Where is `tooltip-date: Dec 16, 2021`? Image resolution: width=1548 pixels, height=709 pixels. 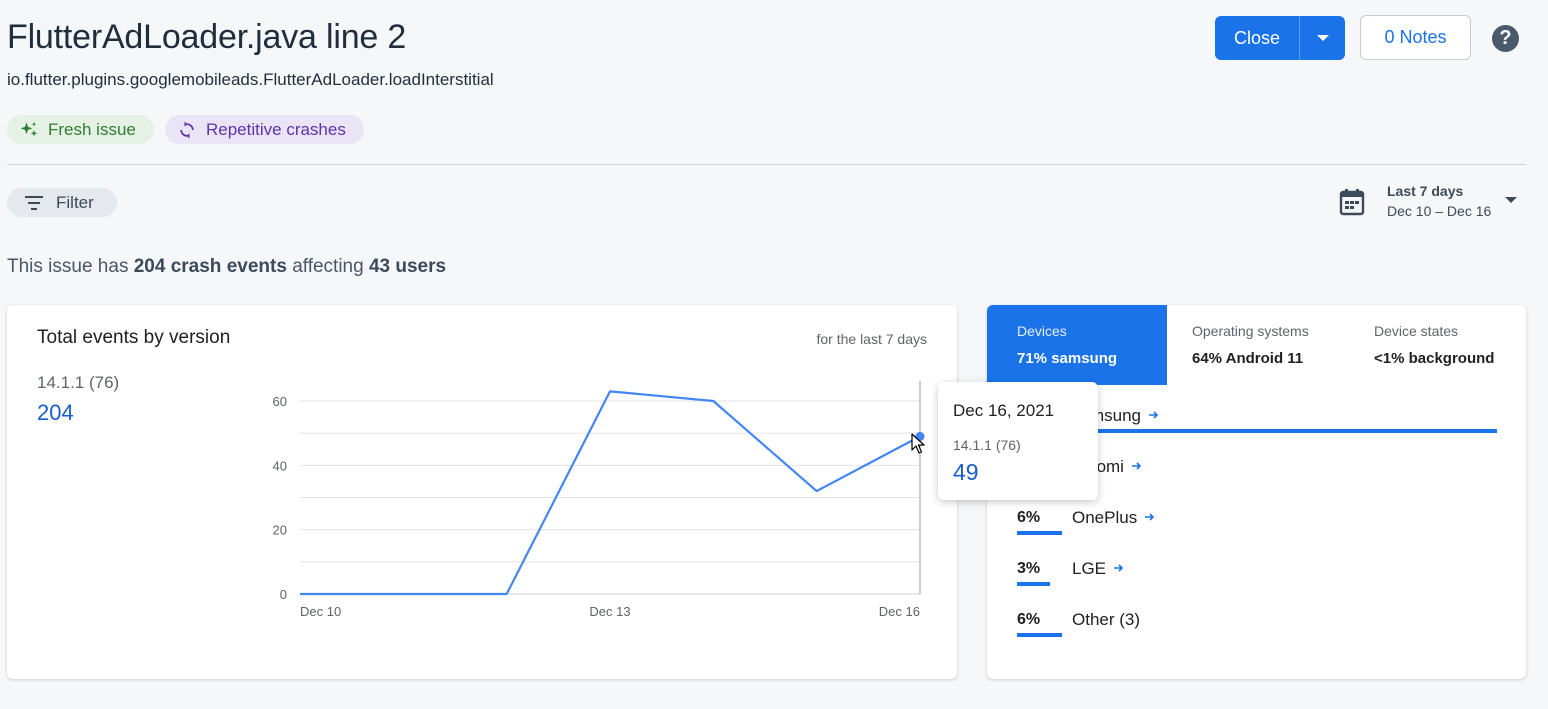
tooltip-date: Dec 16, 2021 is located at coordinates (1004, 410).